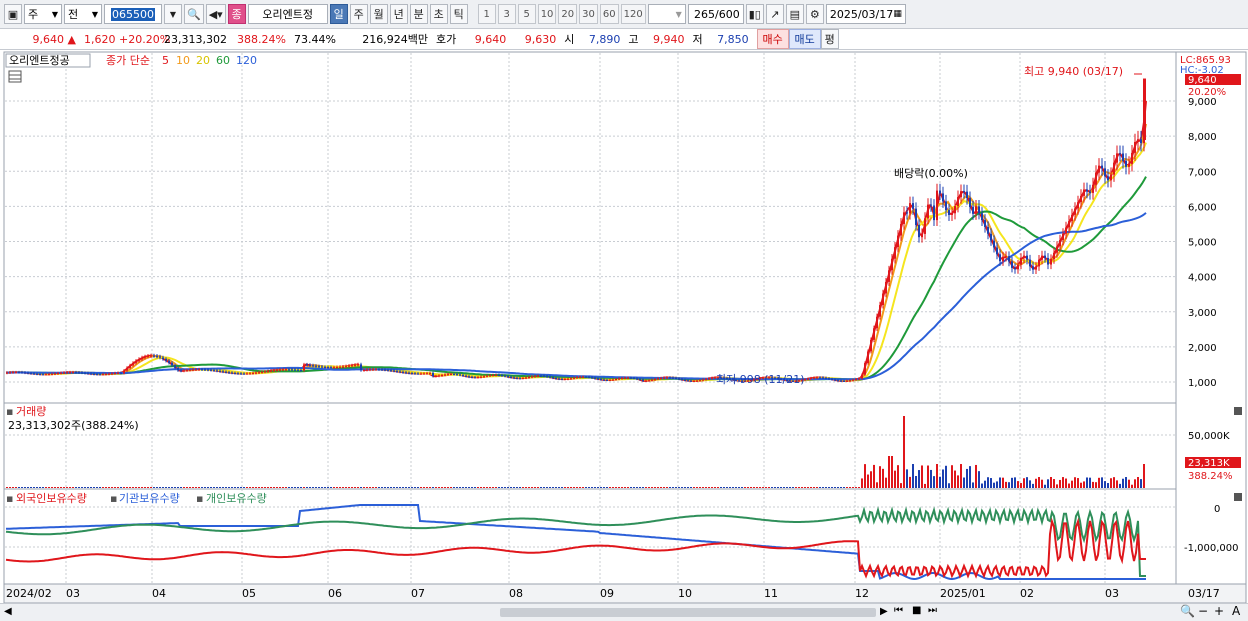 Image resolution: width=1248 pixels, height=621 pixels. I want to click on table-toggle-icon, so click(15, 76).